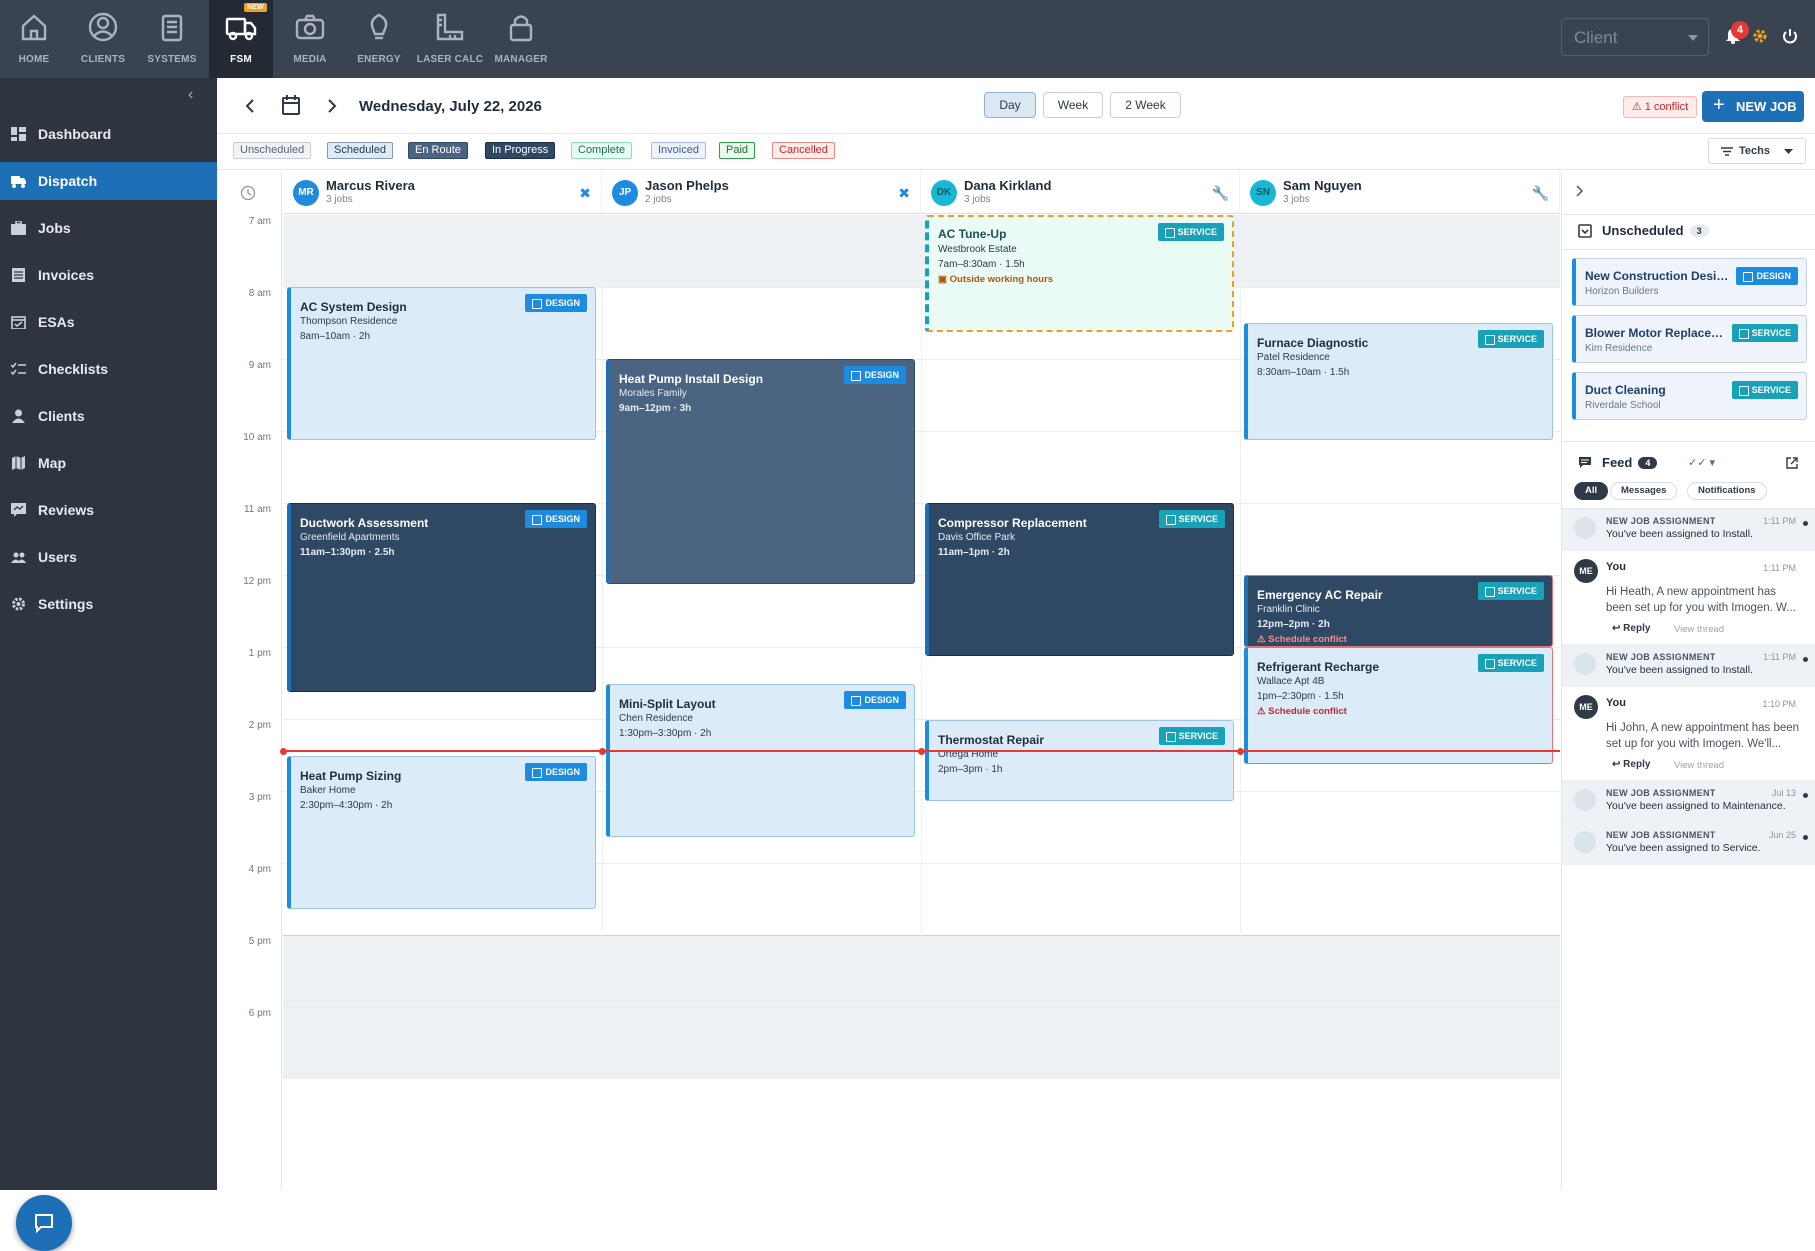 The image size is (1815, 1251). What do you see at coordinates (108, 510) in the screenshot?
I see `sidebar-item-reviews: Reviews` at bounding box center [108, 510].